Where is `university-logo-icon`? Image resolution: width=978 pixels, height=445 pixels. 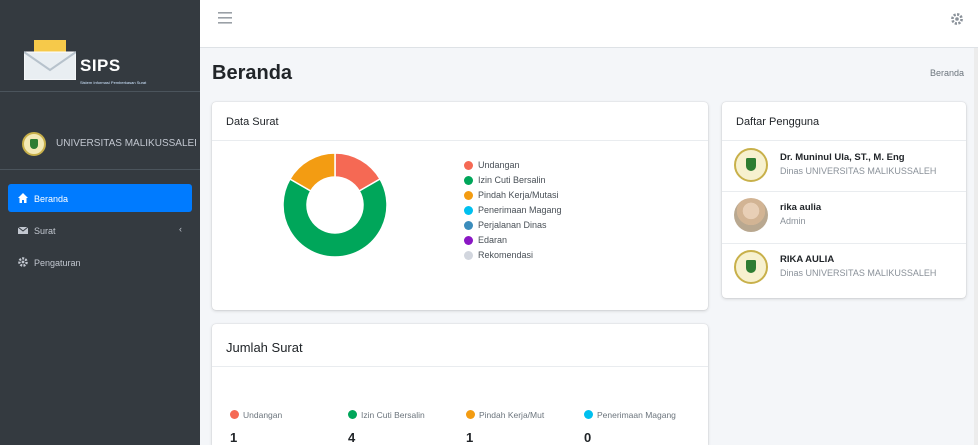 university-logo-icon is located at coordinates (34, 144).